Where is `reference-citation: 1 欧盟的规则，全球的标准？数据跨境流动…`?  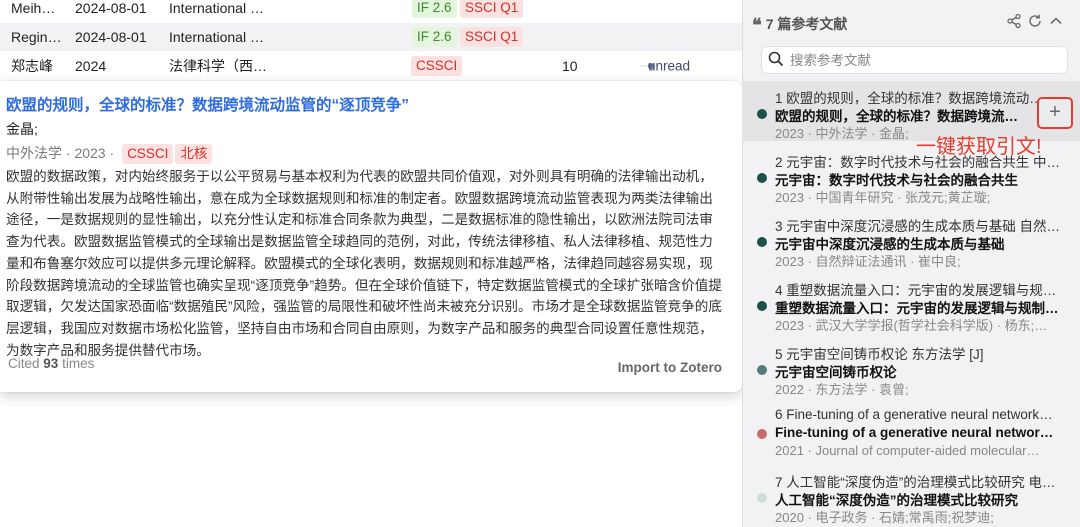 reference-citation: 1 欧盟的规则，全球的标准？数据跨境流动… is located at coordinates (909, 98).